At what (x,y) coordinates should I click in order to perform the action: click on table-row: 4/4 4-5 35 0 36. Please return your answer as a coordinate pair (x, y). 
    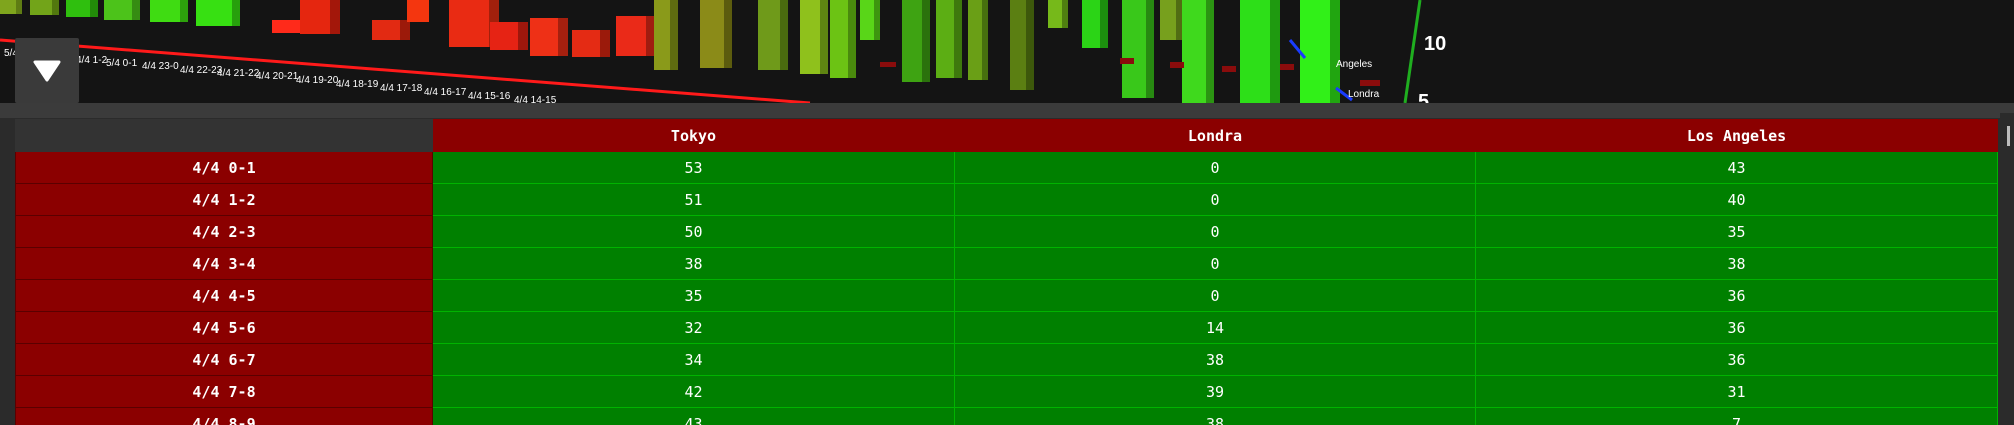
    Looking at the image, I should click on (1006, 295).